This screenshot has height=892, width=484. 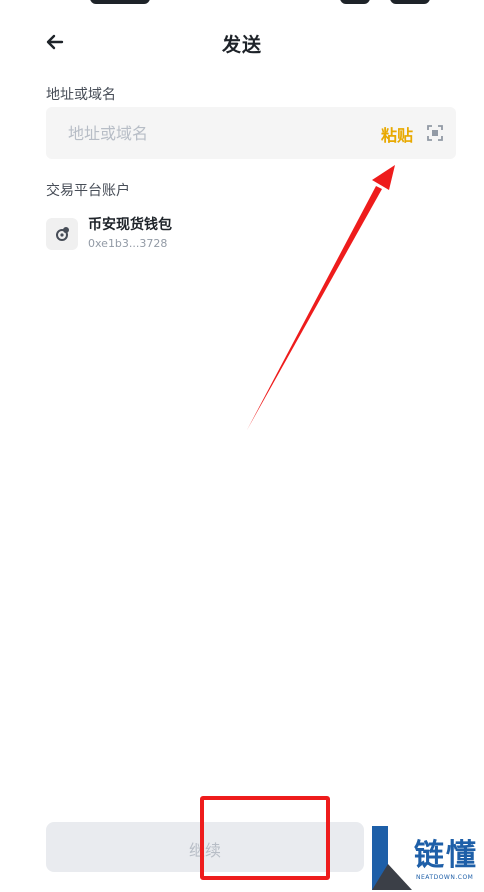 I want to click on address-label: 地址或域名, so click(x=81, y=95).